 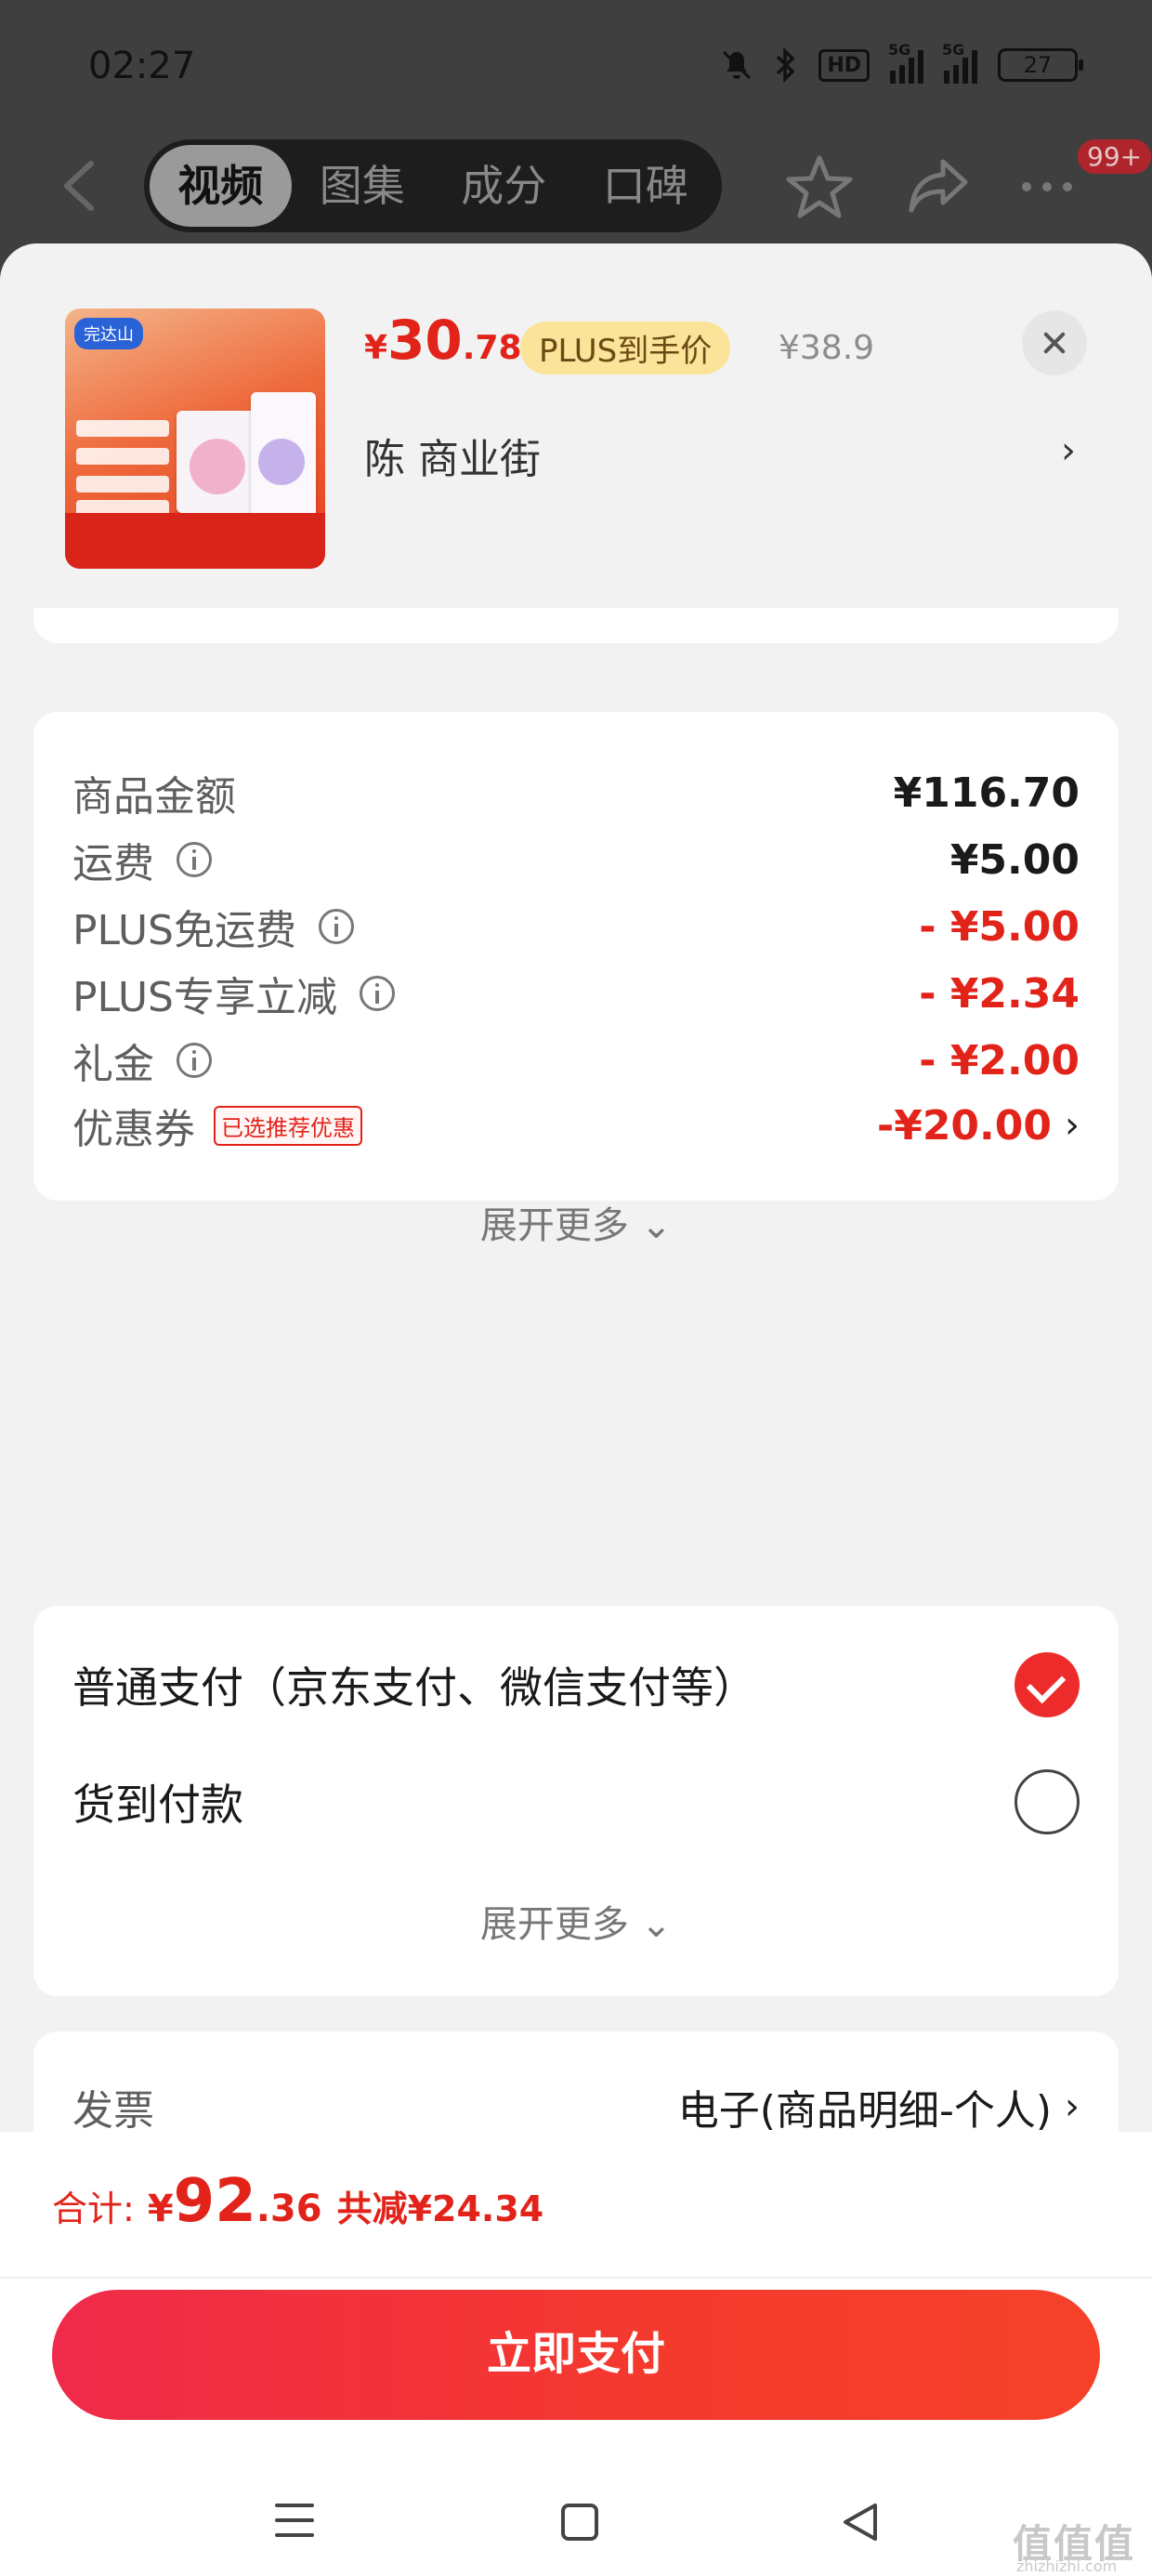 I want to click on back-arrow-icon, so click(x=80, y=186).